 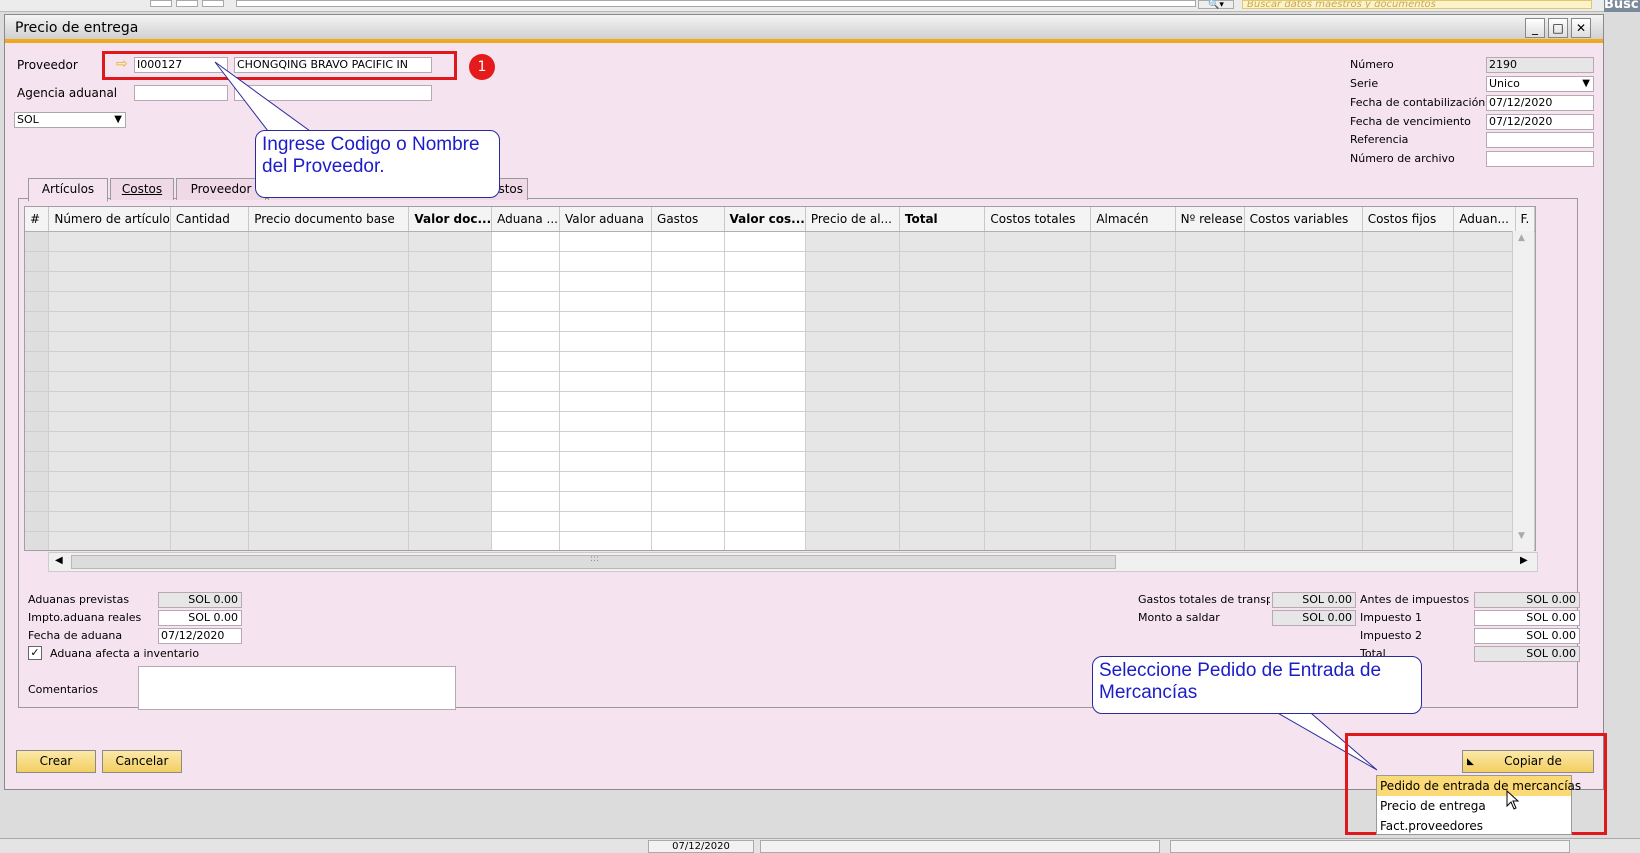 What do you see at coordinates (1558, 28) in the screenshot?
I see `maximize-button: □` at bounding box center [1558, 28].